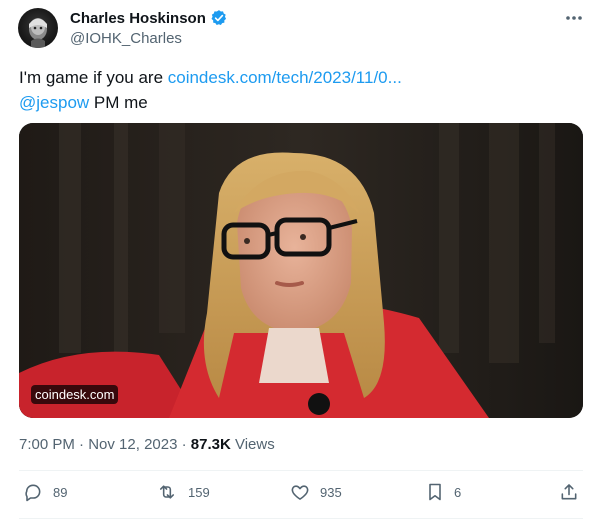 This screenshot has width=594, height=524. What do you see at coordinates (75, 394) in the screenshot?
I see `media-source-label: coindesk.com` at bounding box center [75, 394].